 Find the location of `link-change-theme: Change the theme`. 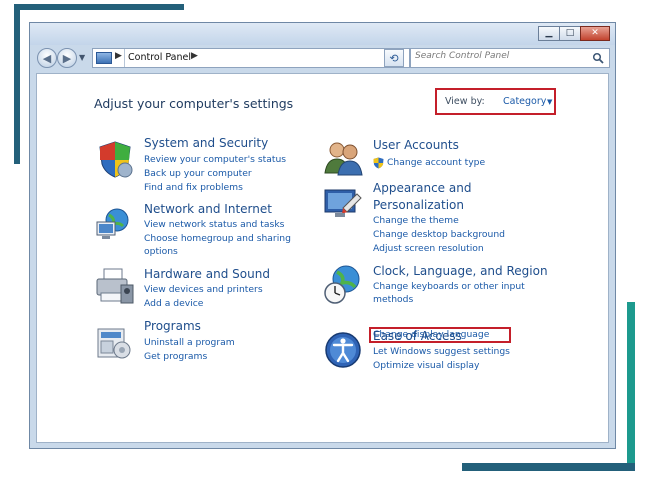

link-change-theme: Change the theme is located at coordinates (416, 221).